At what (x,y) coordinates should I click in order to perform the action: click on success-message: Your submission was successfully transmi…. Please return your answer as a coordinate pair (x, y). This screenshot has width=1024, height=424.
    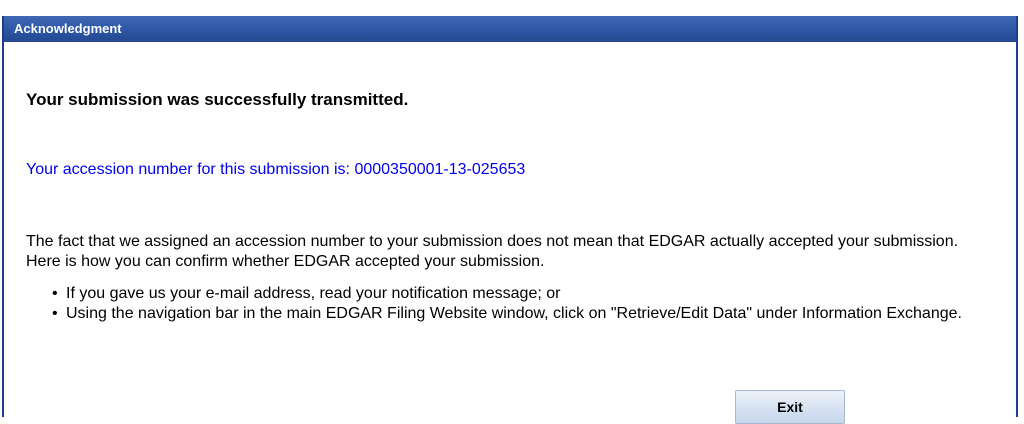
    Looking at the image, I should click on (217, 99).